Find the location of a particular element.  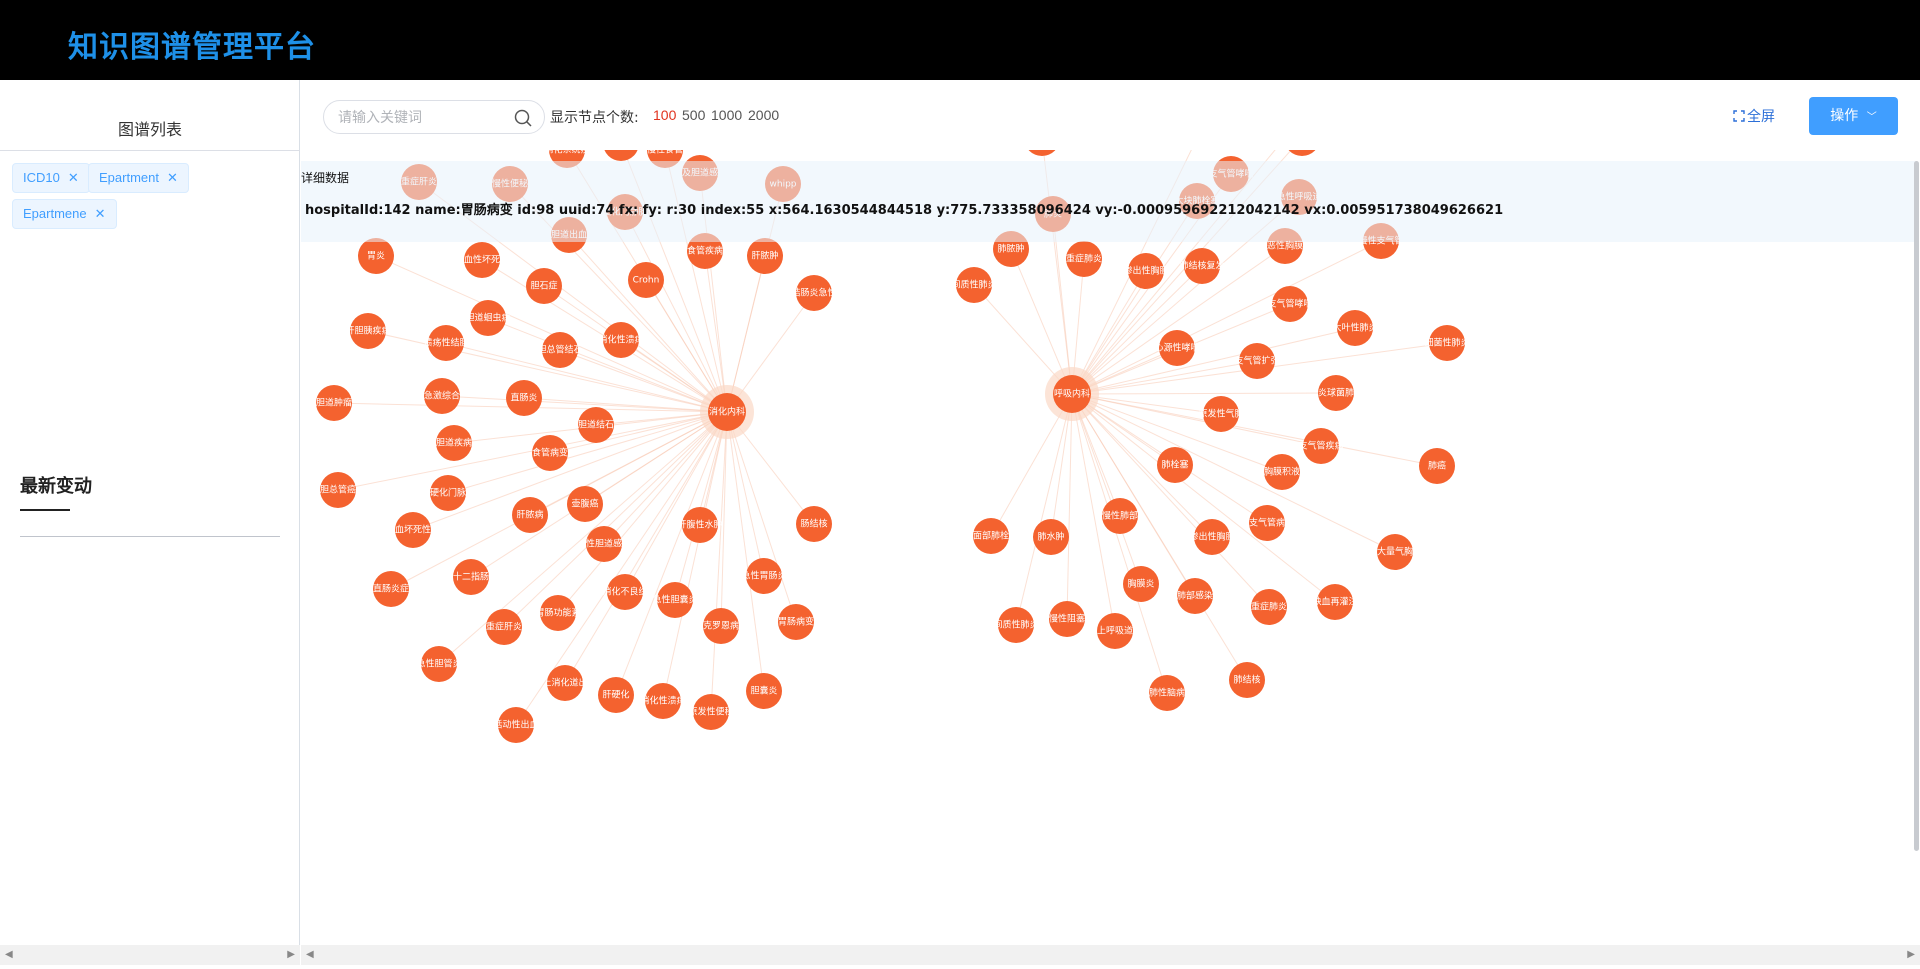

graph-node: 消化不良综 is located at coordinates (625, 592).